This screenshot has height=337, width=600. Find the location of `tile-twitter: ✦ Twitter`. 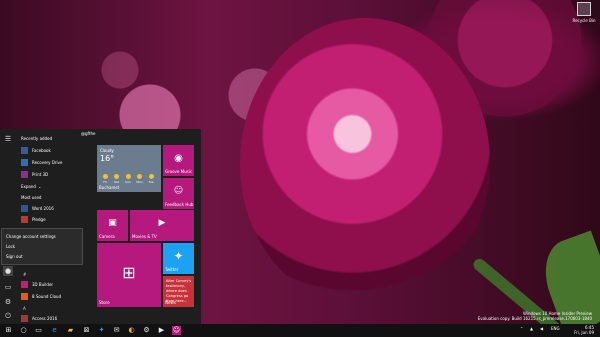

tile-twitter: ✦ Twitter is located at coordinates (178, 258).